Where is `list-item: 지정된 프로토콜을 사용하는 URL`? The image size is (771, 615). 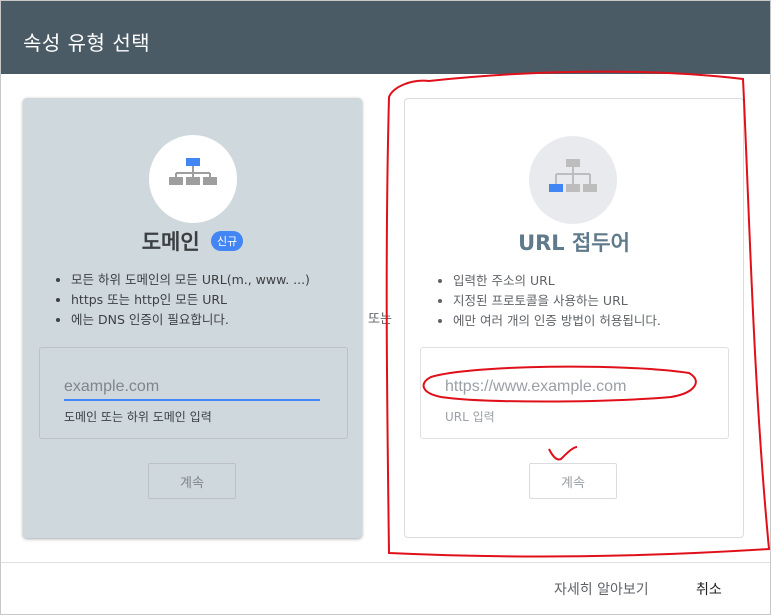 list-item: 지정된 프로토콜을 사용하는 URL is located at coordinates (557, 301).